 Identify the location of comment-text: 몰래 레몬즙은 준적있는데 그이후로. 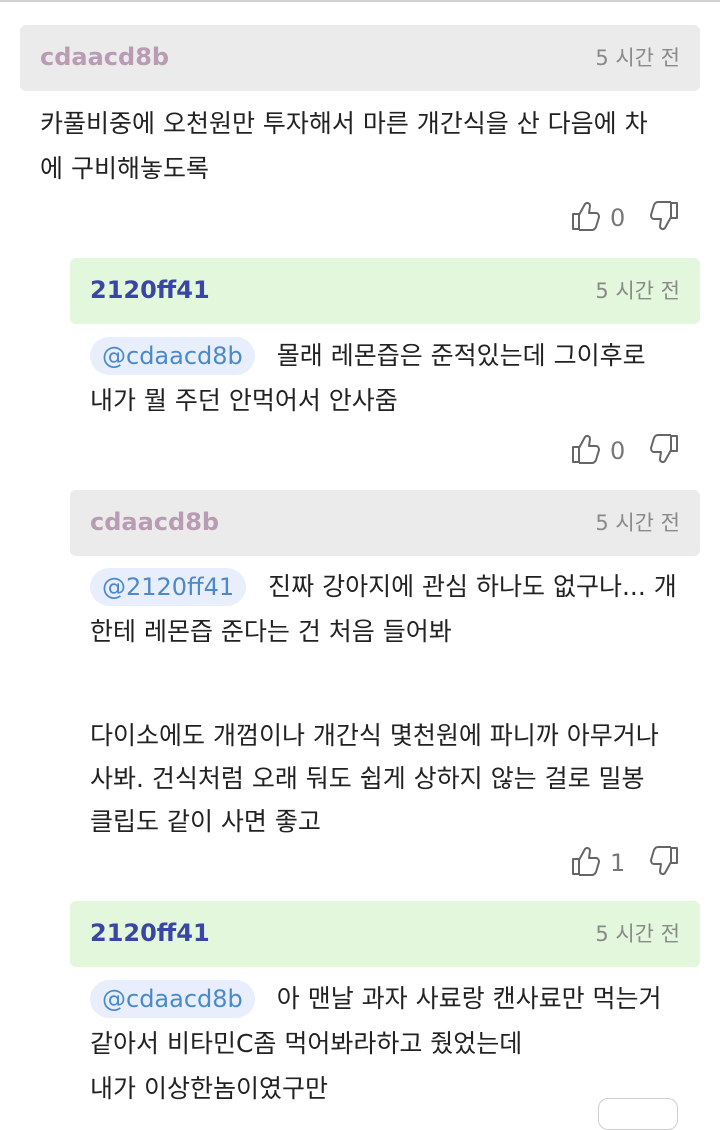
(461, 355).